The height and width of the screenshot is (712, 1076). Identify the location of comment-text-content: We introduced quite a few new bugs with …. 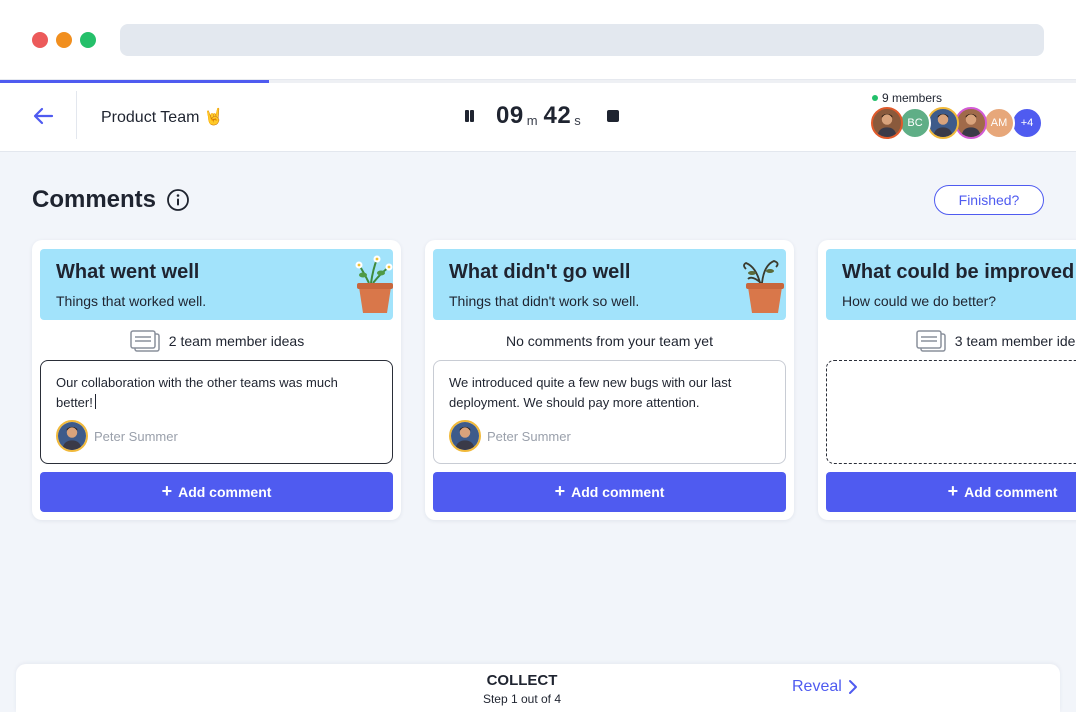
(590, 392).